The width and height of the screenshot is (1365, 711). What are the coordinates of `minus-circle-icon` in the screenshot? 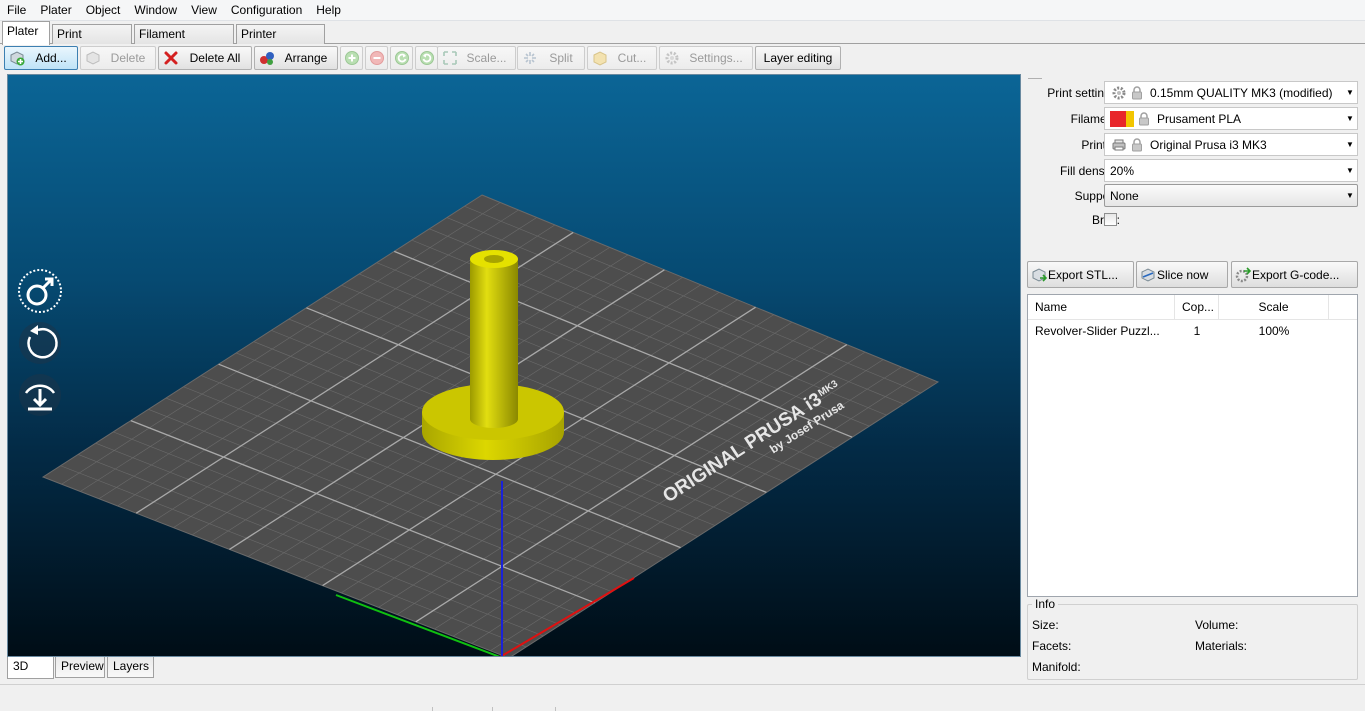 It's located at (377, 58).